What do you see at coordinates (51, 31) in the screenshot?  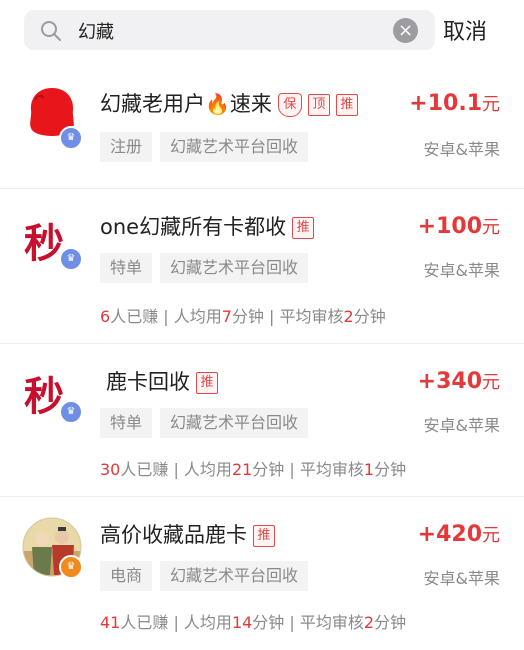 I see `search-icon` at bounding box center [51, 31].